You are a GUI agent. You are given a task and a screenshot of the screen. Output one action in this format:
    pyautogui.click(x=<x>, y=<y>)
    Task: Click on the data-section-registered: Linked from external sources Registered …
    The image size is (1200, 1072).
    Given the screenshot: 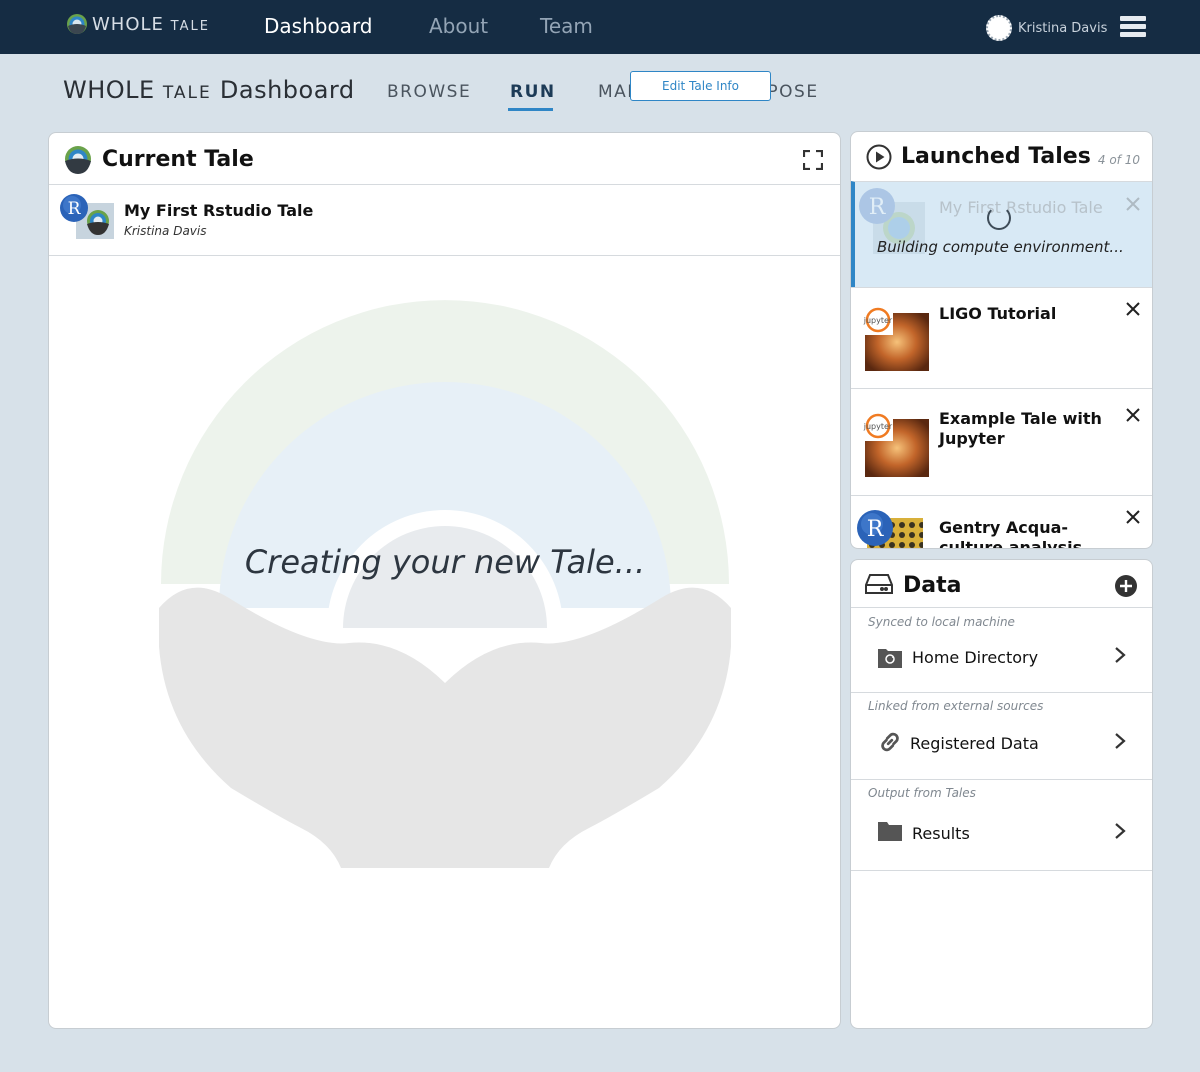 What is the action you would take?
    pyautogui.click(x=1001, y=736)
    